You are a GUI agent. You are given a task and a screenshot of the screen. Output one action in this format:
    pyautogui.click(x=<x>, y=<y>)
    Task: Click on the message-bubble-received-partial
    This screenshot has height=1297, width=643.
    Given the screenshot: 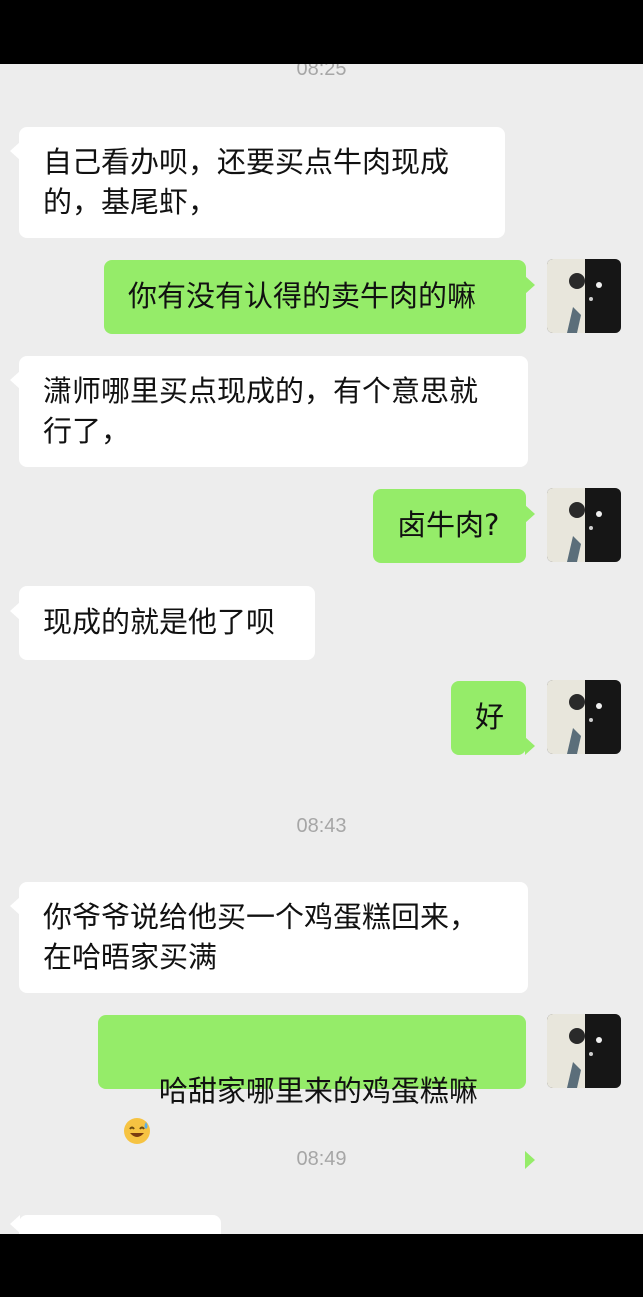 What is the action you would take?
    pyautogui.click(x=115, y=1224)
    